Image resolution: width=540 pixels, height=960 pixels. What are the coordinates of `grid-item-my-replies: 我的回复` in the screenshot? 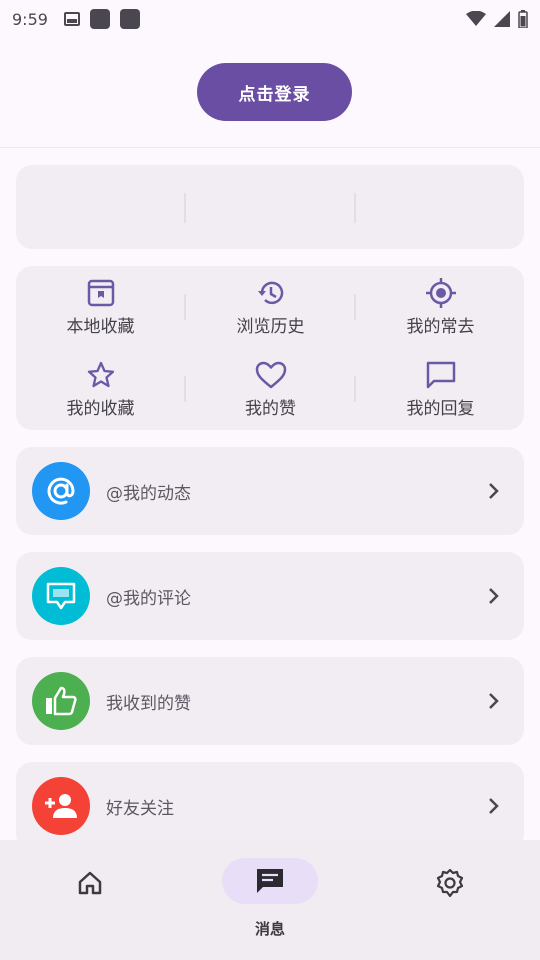 It's located at (440, 393).